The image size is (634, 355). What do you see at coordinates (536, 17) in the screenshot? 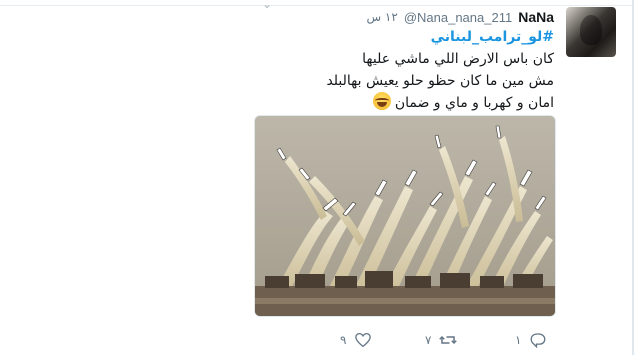
I see `display-name: NaNa` at bounding box center [536, 17].